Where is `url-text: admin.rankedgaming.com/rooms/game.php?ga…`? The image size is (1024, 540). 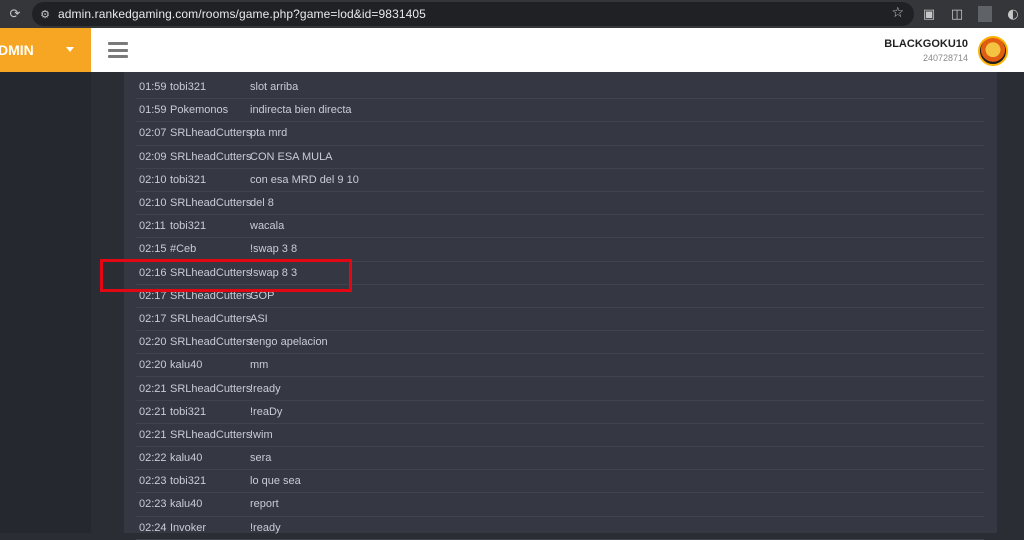
url-text: admin.rankedgaming.com/rooms/game.php?ga… is located at coordinates (242, 14).